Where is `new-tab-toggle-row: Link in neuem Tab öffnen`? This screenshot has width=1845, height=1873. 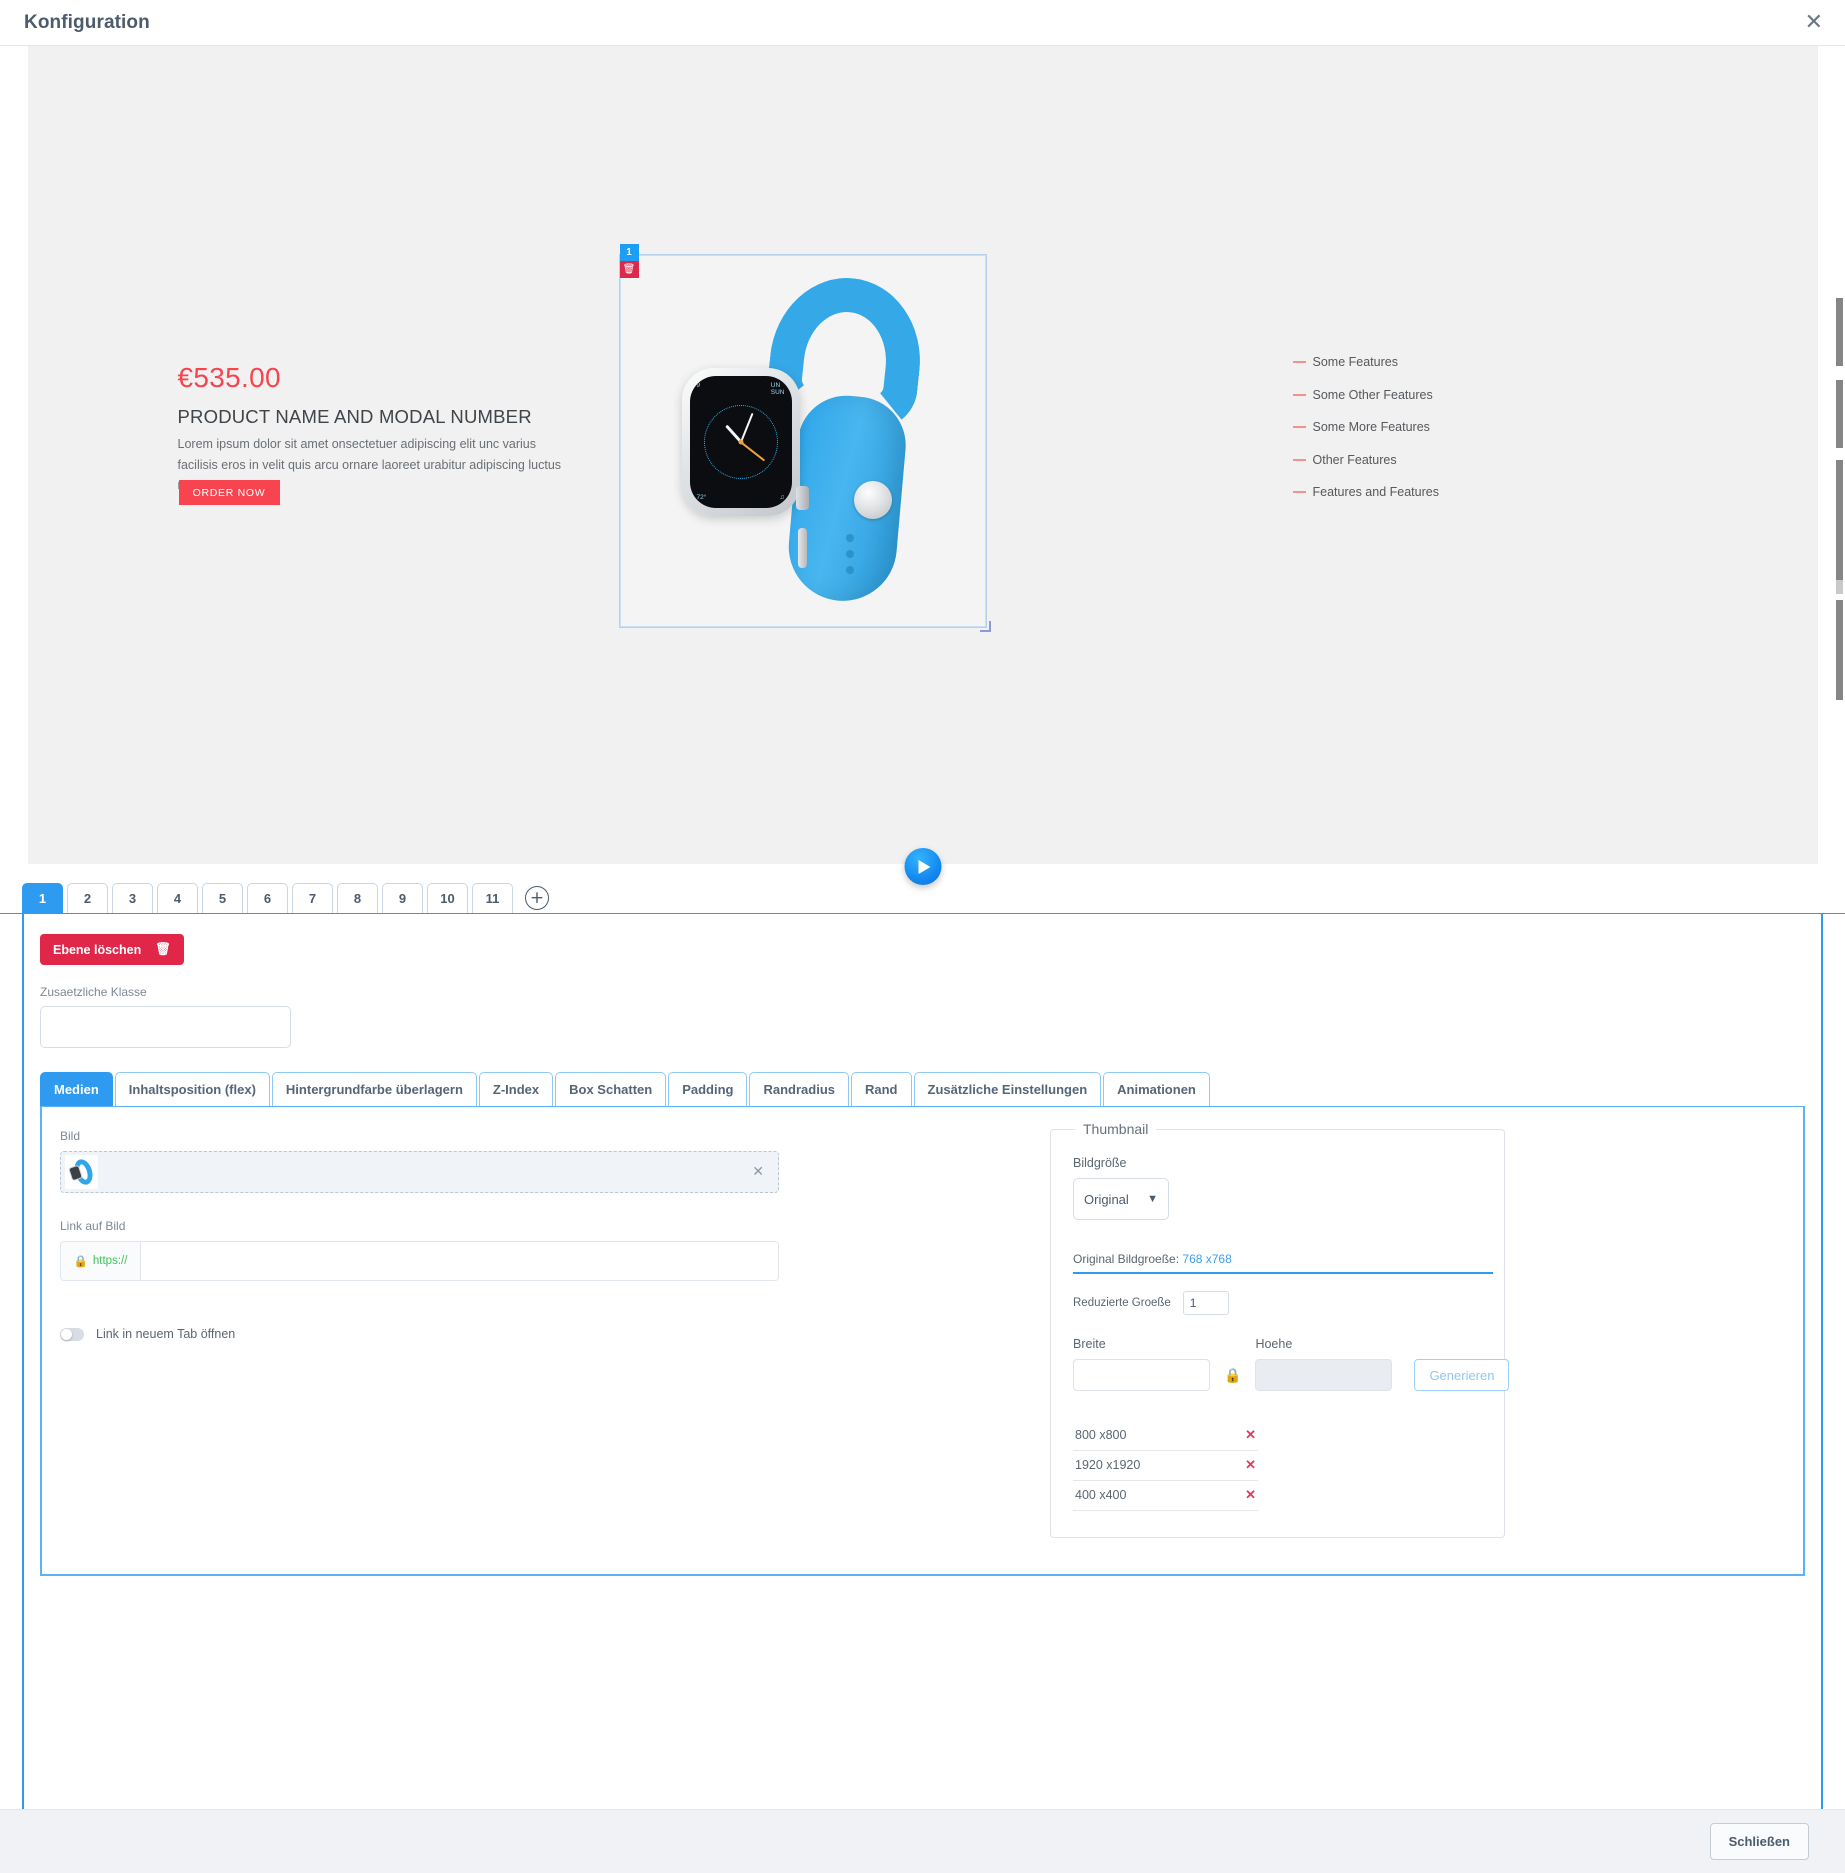 new-tab-toggle-row: Link in neuem Tab öffnen is located at coordinates (550, 1334).